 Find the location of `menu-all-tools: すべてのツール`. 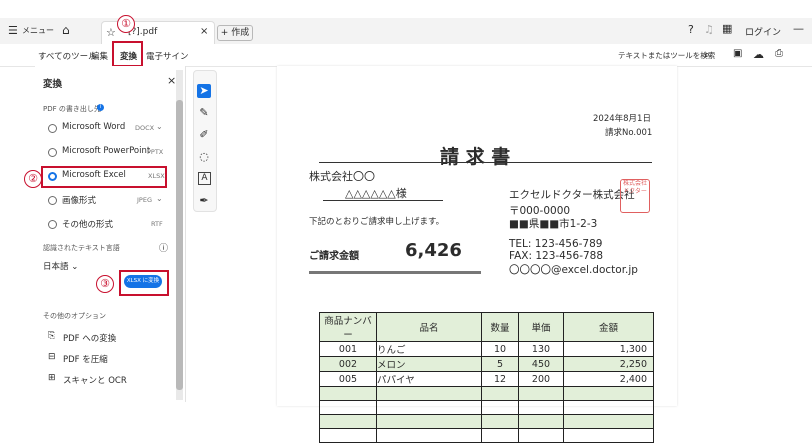

menu-all-tools: すべてのツール is located at coordinates (67, 56).